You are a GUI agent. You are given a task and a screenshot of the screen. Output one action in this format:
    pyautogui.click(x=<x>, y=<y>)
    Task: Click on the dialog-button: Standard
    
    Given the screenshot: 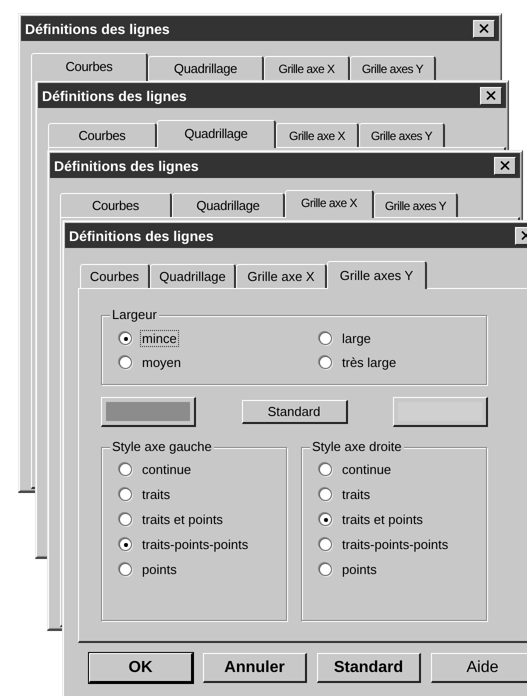 What is the action you would take?
    pyautogui.click(x=369, y=668)
    